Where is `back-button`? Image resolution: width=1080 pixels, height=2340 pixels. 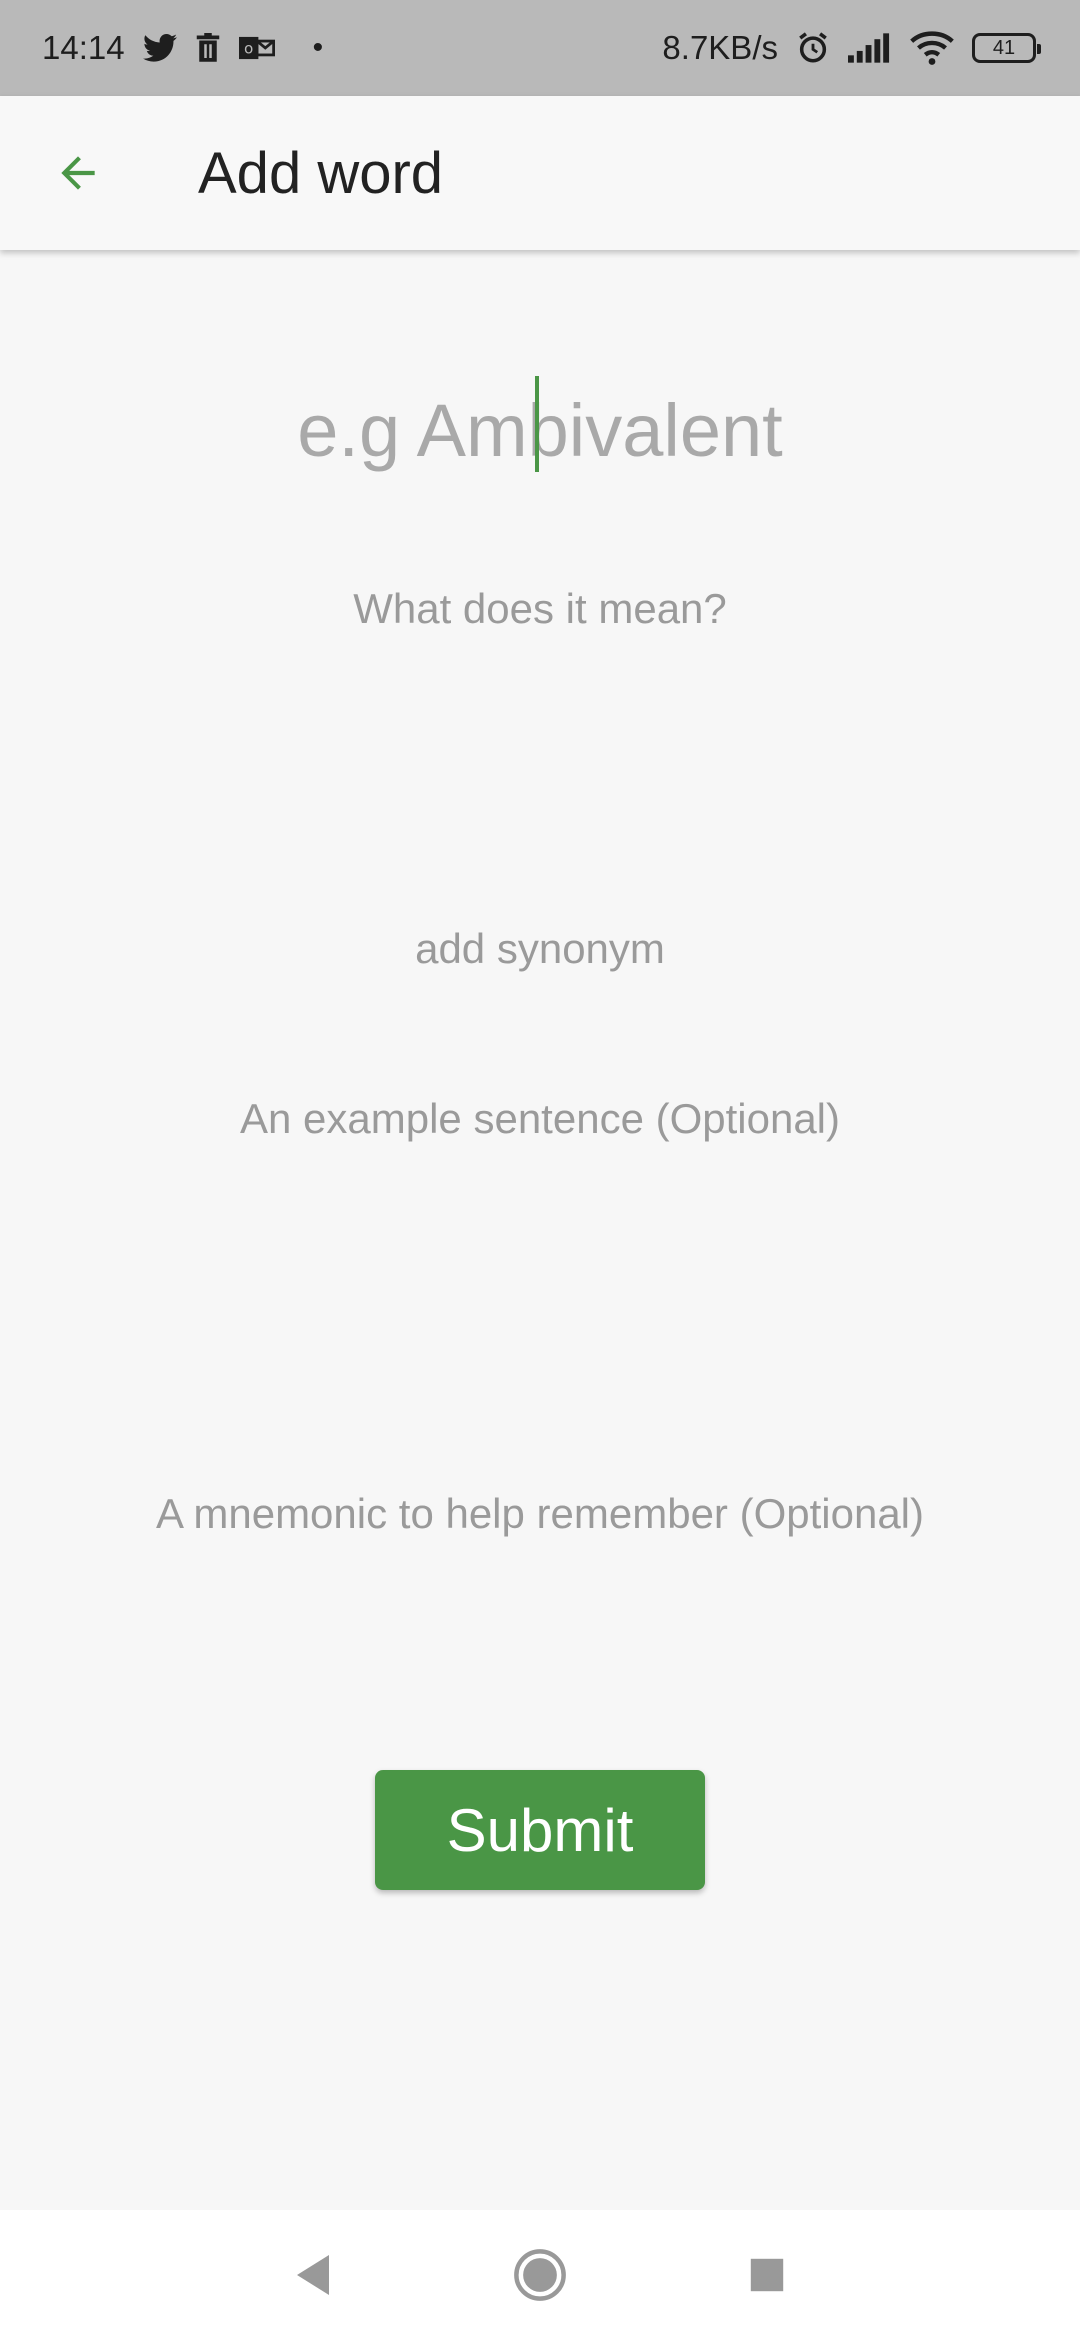 back-button is located at coordinates (78, 173).